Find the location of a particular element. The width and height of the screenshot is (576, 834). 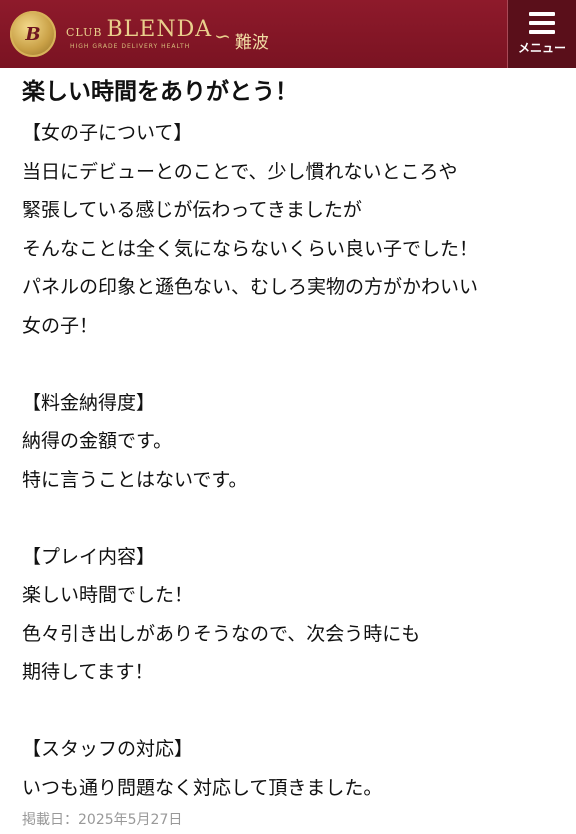

section-heading-girl: 【女の子について】 is located at coordinates (107, 133).